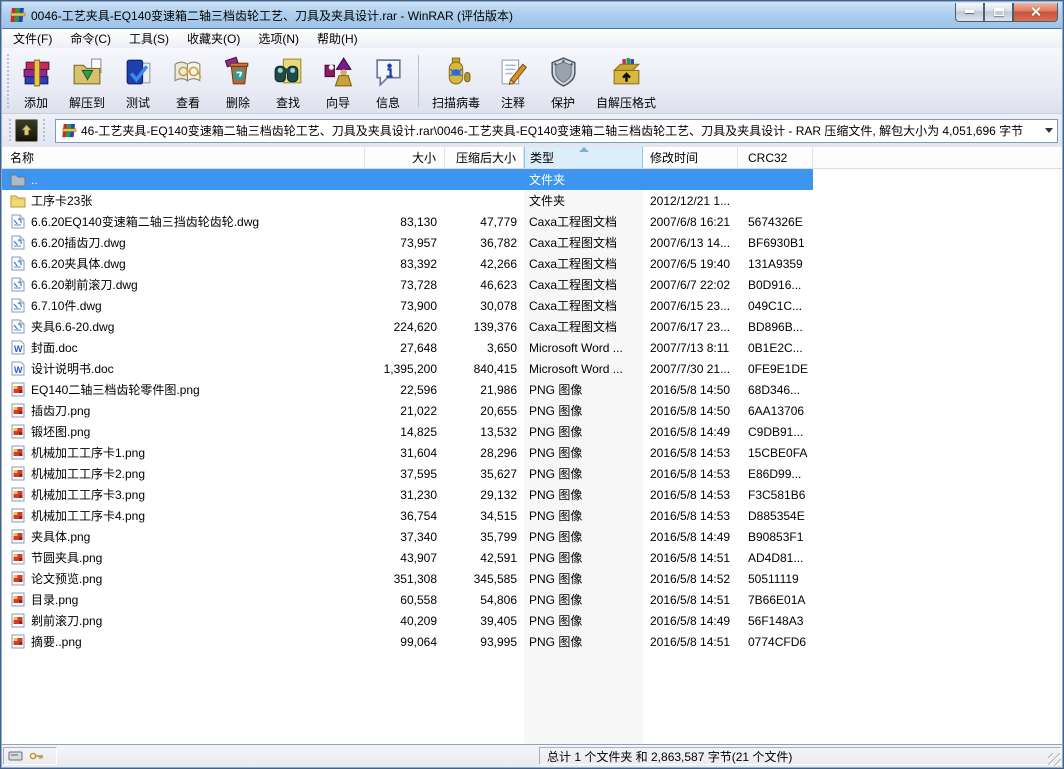 This screenshot has height=769, width=1064. Describe the element at coordinates (36, 82) in the screenshot. I see `toolbar-button-1: 添加` at that location.